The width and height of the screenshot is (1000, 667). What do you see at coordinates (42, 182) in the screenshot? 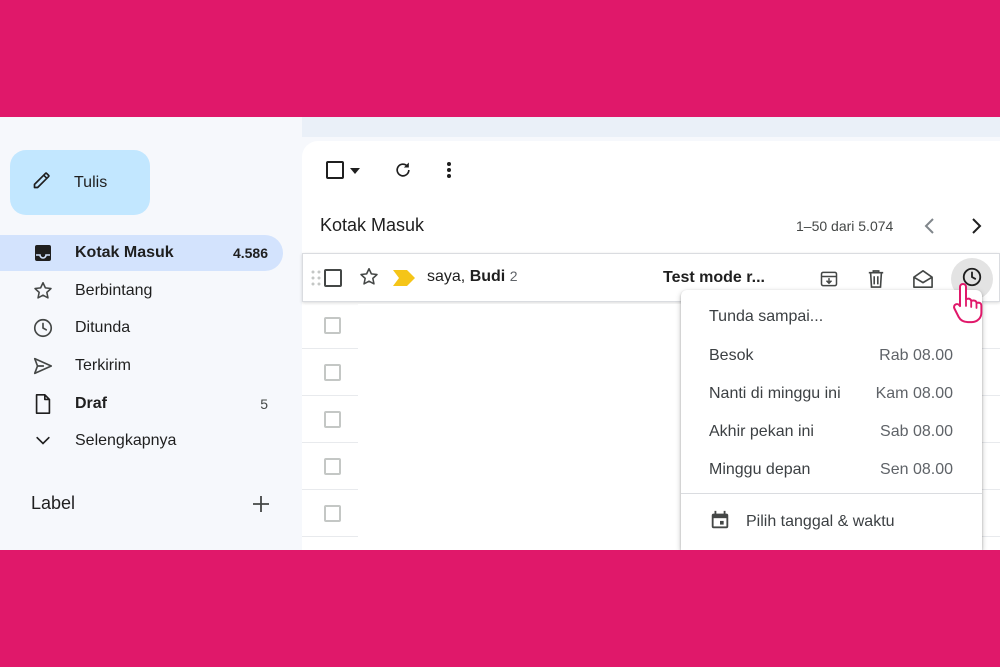
I see `pencil-icon` at bounding box center [42, 182].